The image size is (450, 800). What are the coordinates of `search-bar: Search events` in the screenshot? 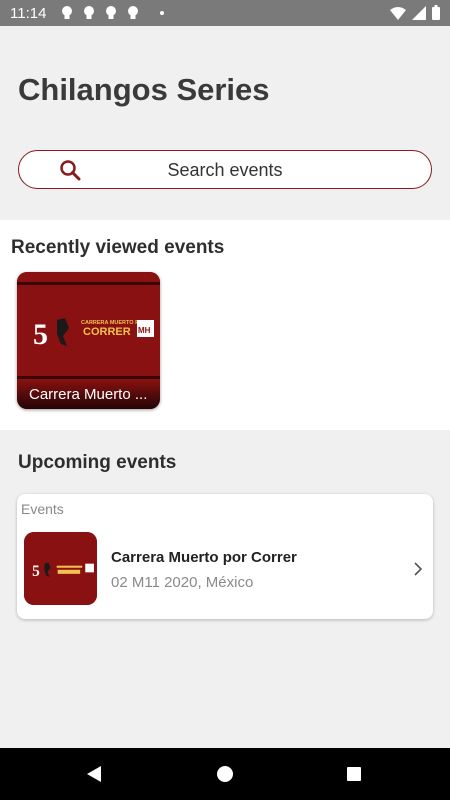 It's located at (225, 169).